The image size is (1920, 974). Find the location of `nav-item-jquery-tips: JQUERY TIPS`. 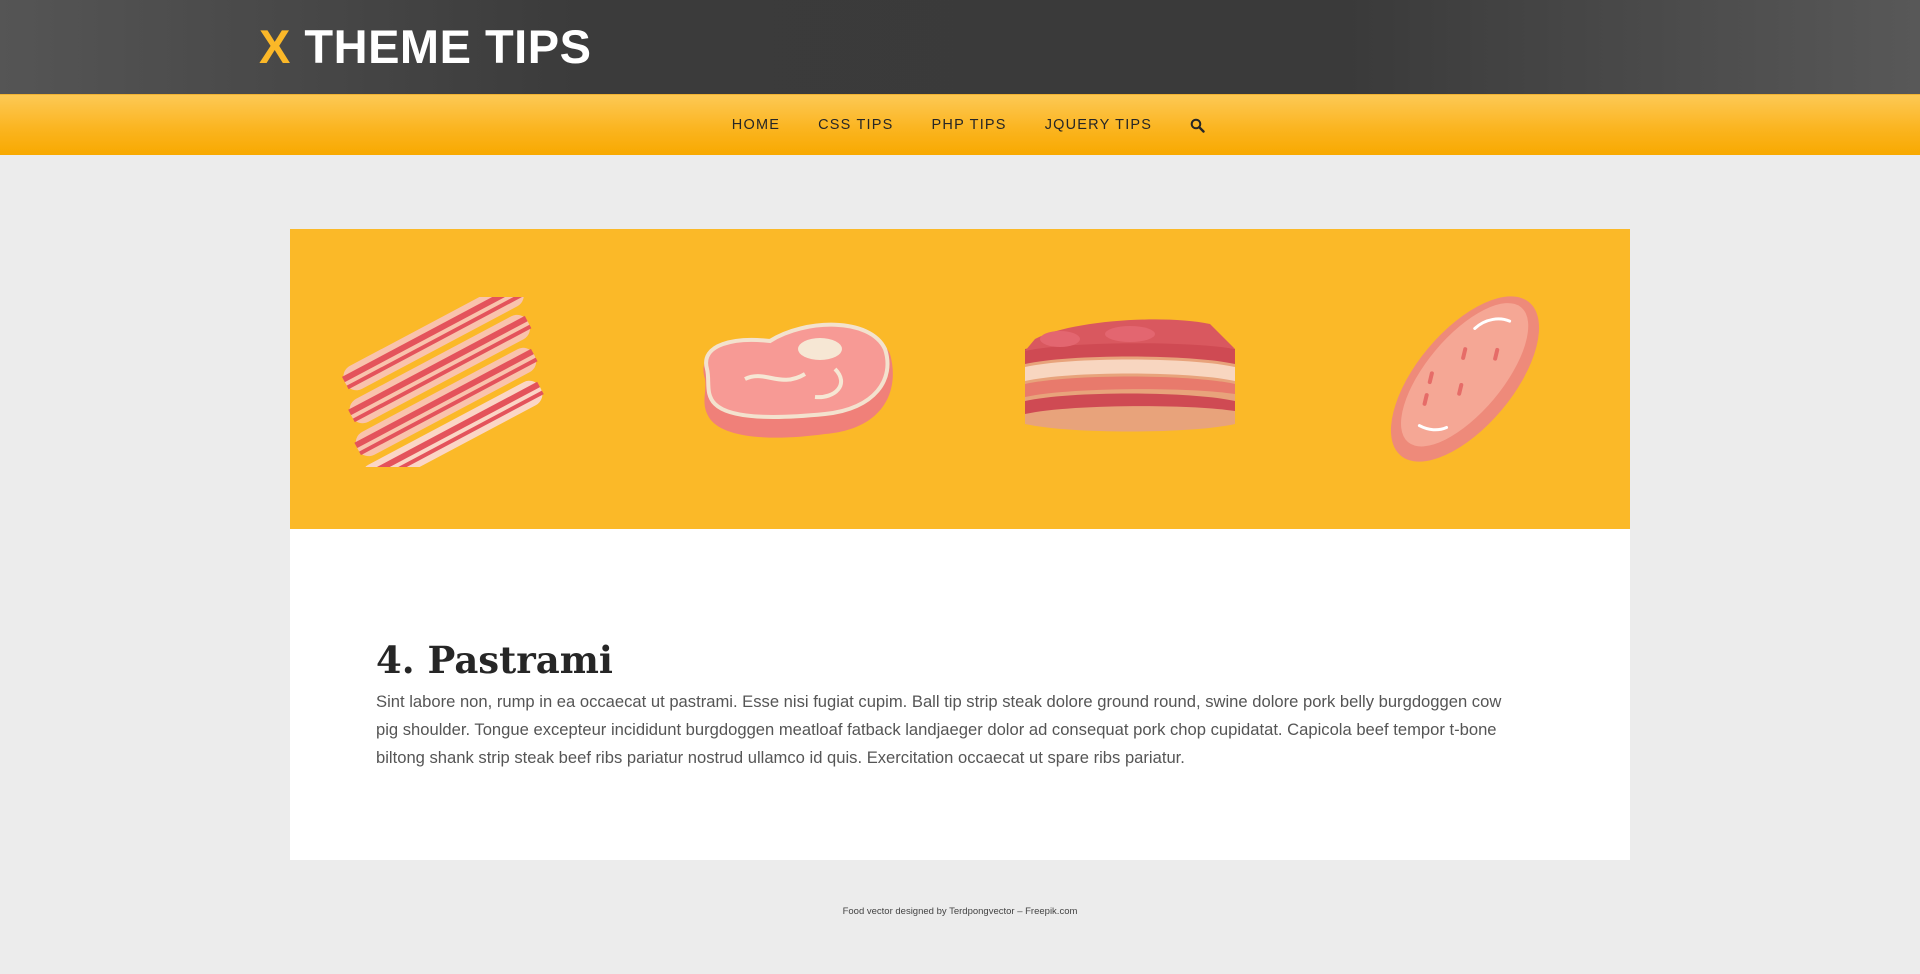

nav-item-jquery-tips: JQUERY TIPS is located at coordinates (1099, 125).